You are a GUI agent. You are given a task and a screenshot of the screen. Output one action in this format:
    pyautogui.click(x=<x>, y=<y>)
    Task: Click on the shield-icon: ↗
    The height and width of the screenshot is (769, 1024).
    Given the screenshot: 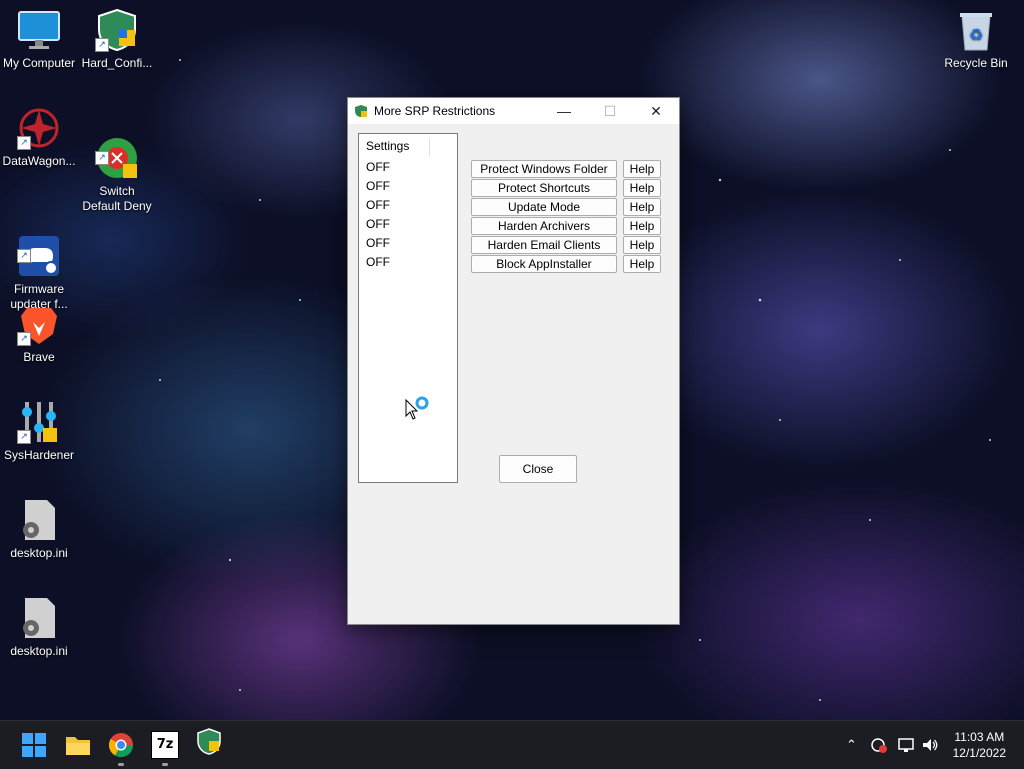 What is the action you would take?
    pyautogui.click(x=117, y=30)
    